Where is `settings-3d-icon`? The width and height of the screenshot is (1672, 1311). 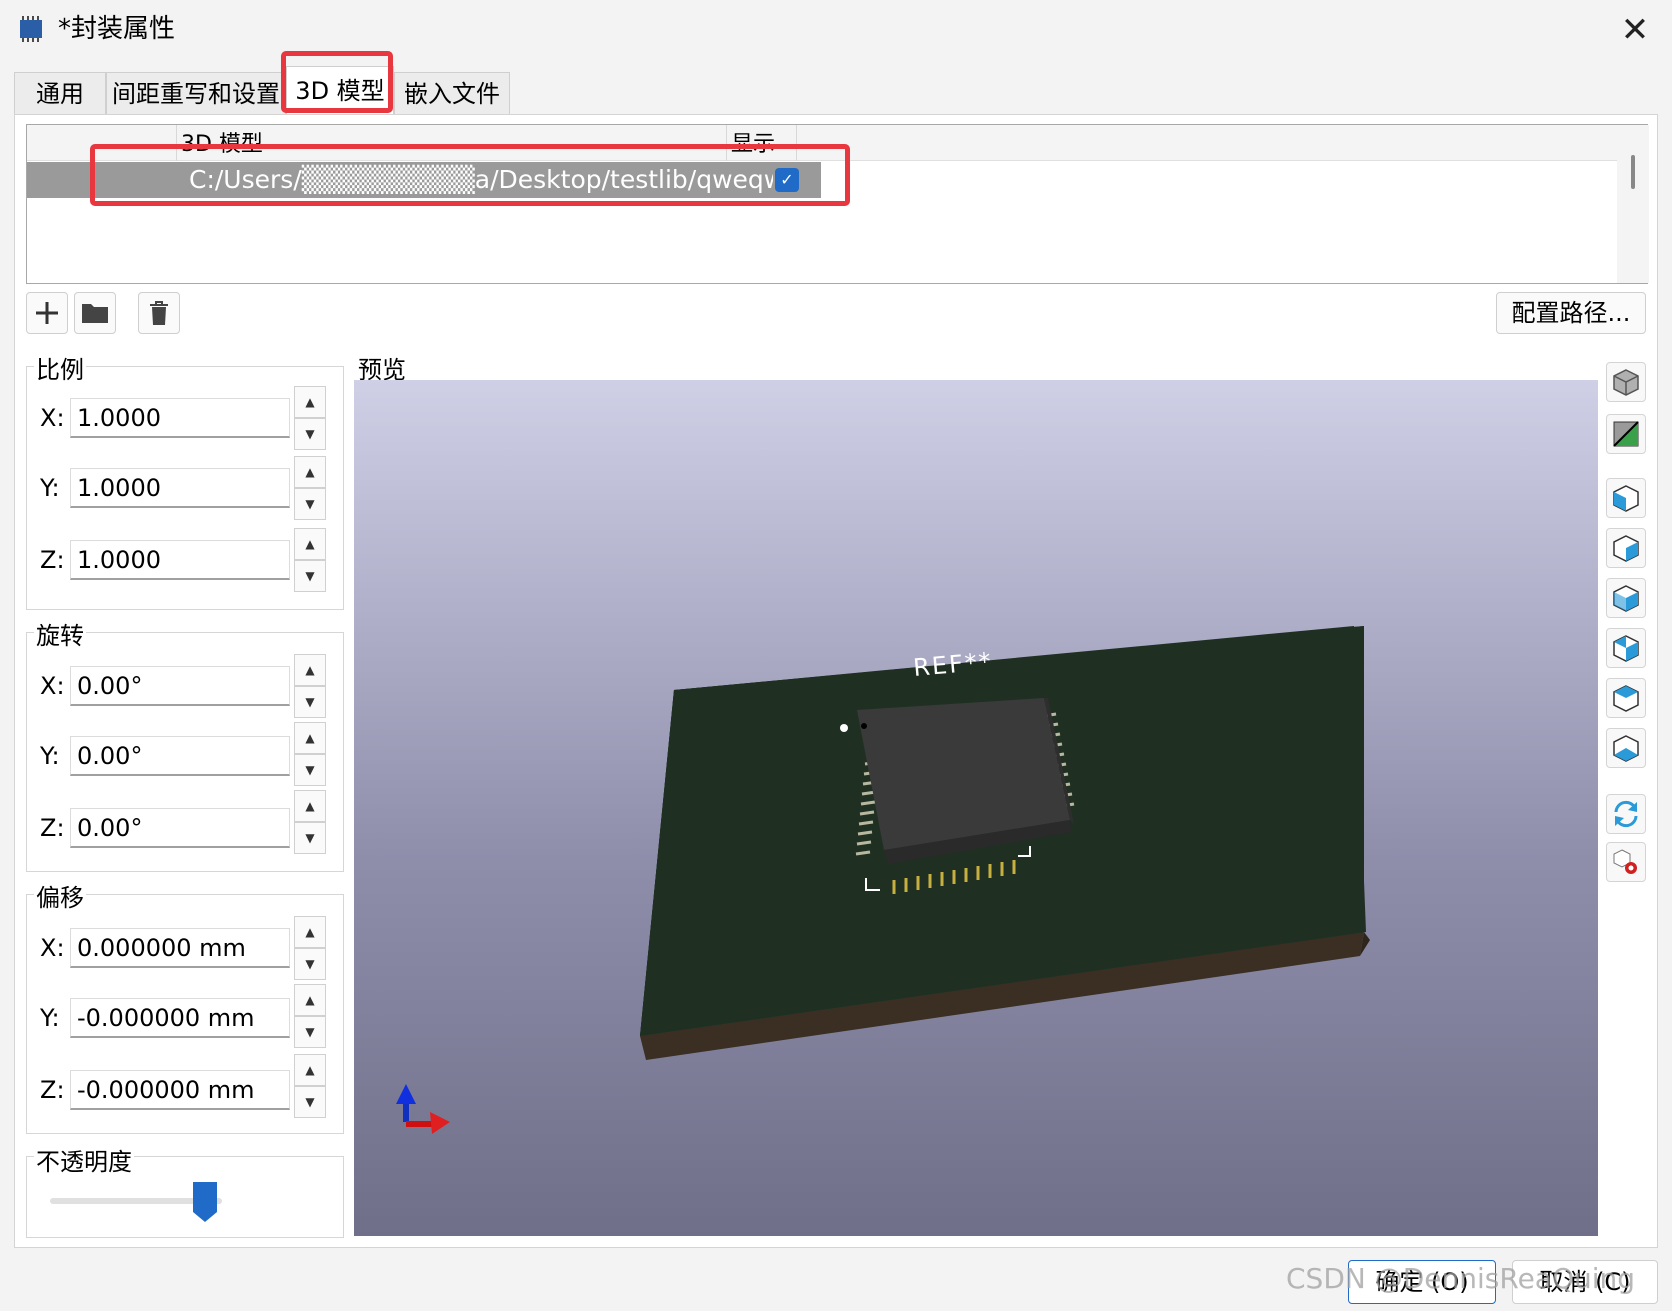 settings-3d-icon is located at coordinates (1625, 861).